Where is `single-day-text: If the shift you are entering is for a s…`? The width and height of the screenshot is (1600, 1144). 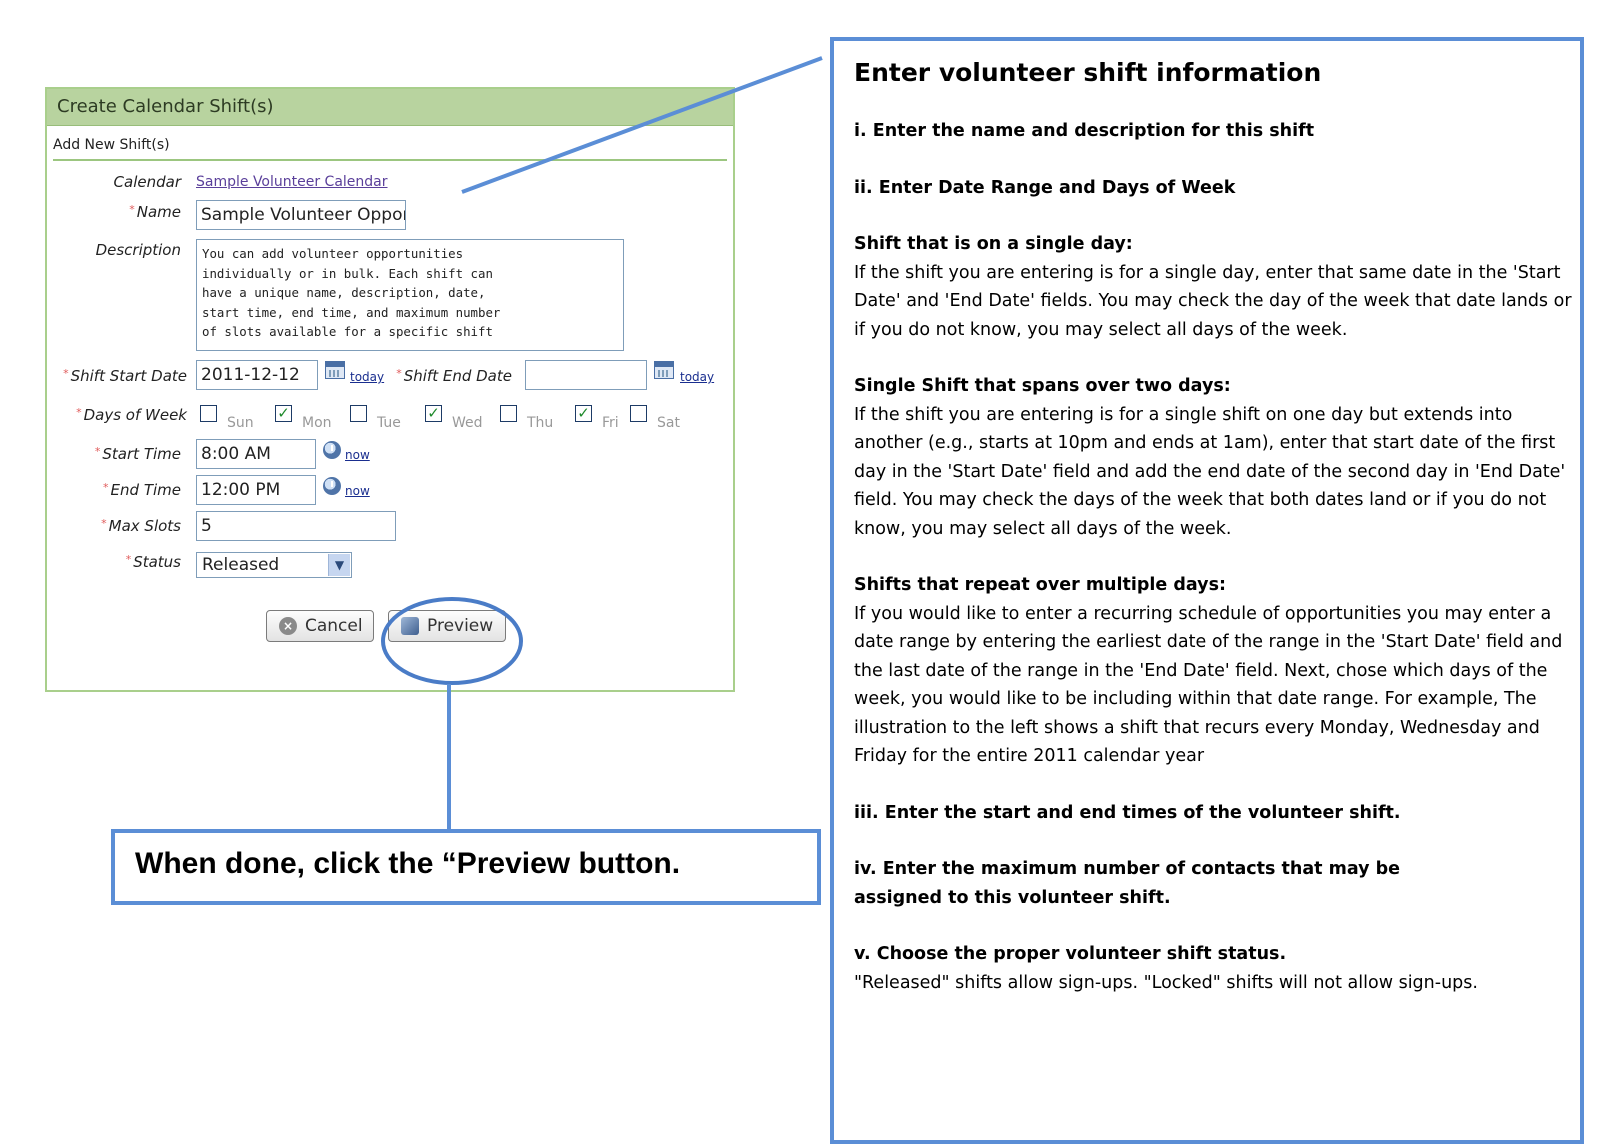
single-day-text: If the shift you are entering is for a s… is located at coordinates (1213, 301).